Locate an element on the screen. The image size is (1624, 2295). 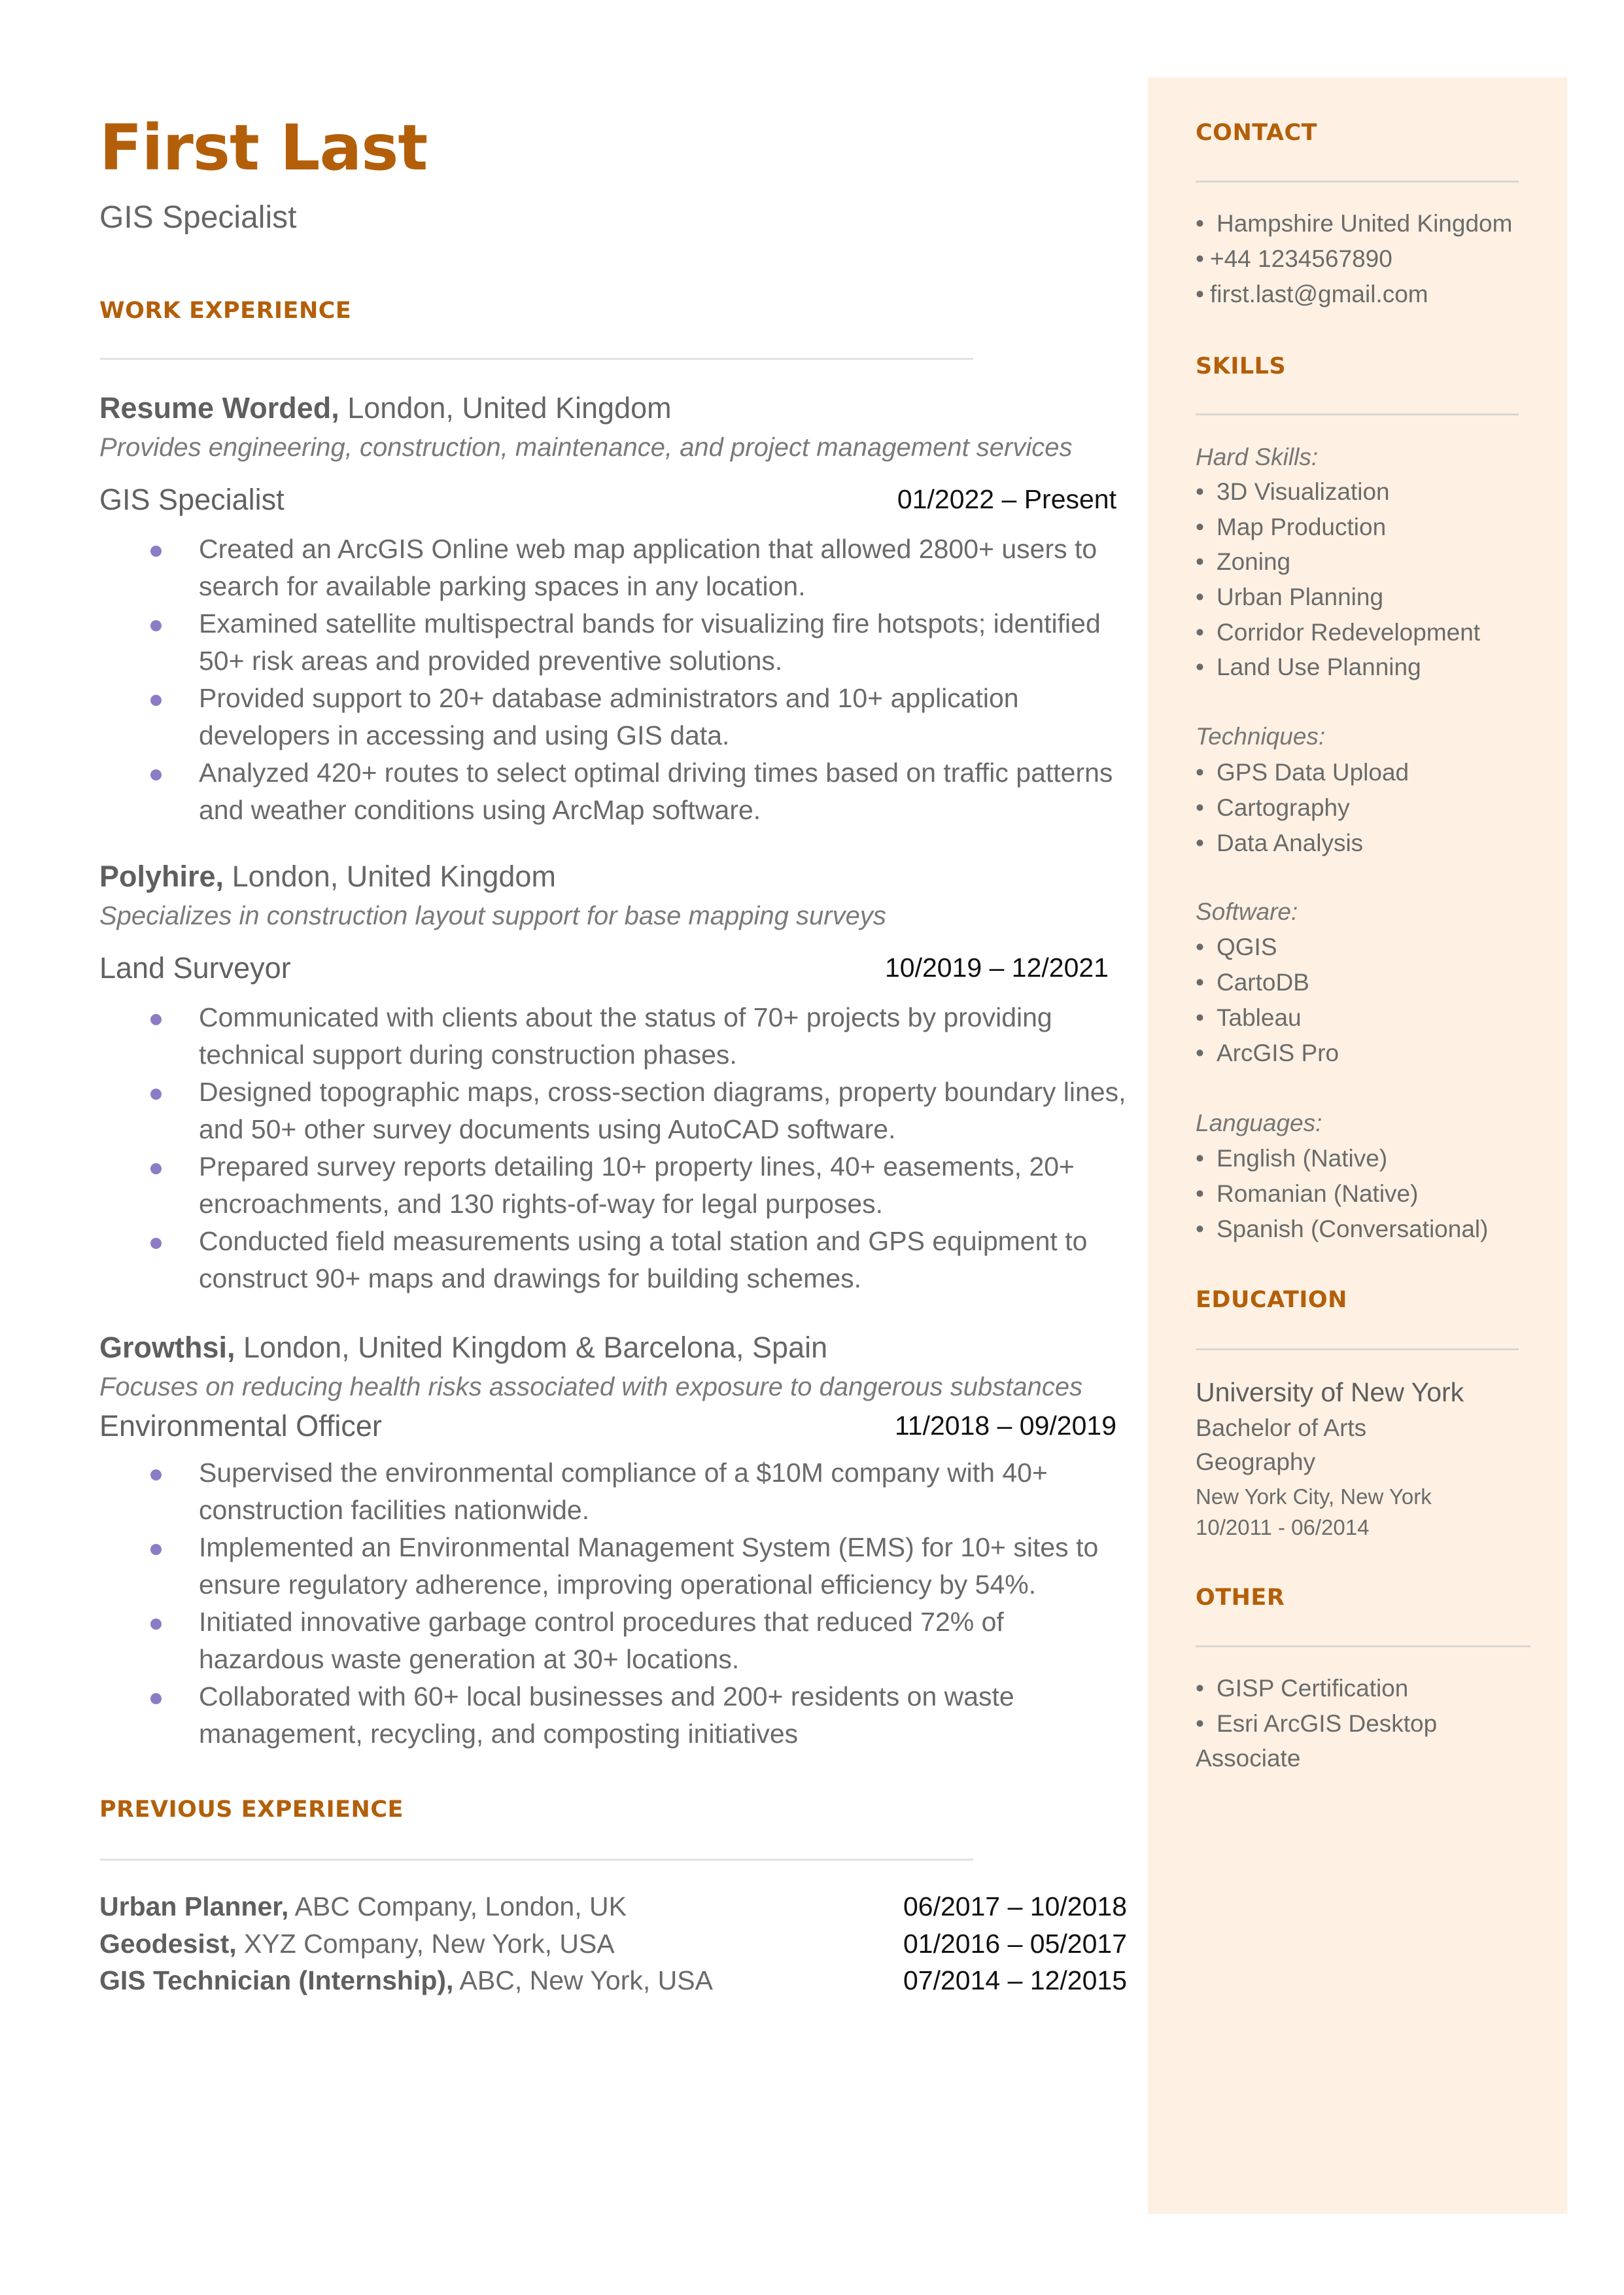
previous-role-detail: XYZ Company, New York, USA is located at coordinates (425, 1944).